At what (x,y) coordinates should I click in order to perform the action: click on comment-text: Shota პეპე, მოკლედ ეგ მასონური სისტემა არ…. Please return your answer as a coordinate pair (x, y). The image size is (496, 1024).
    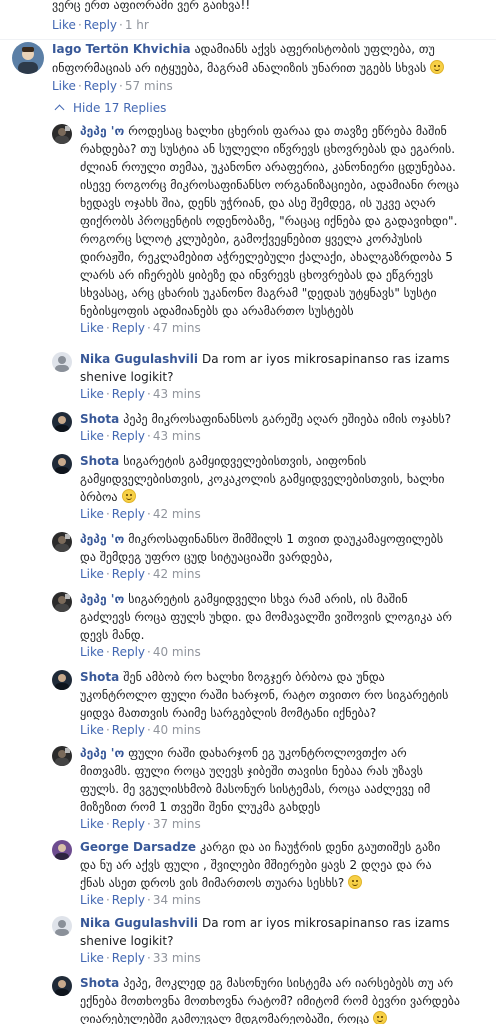
    Looking at the image, I should click on (270, 999).